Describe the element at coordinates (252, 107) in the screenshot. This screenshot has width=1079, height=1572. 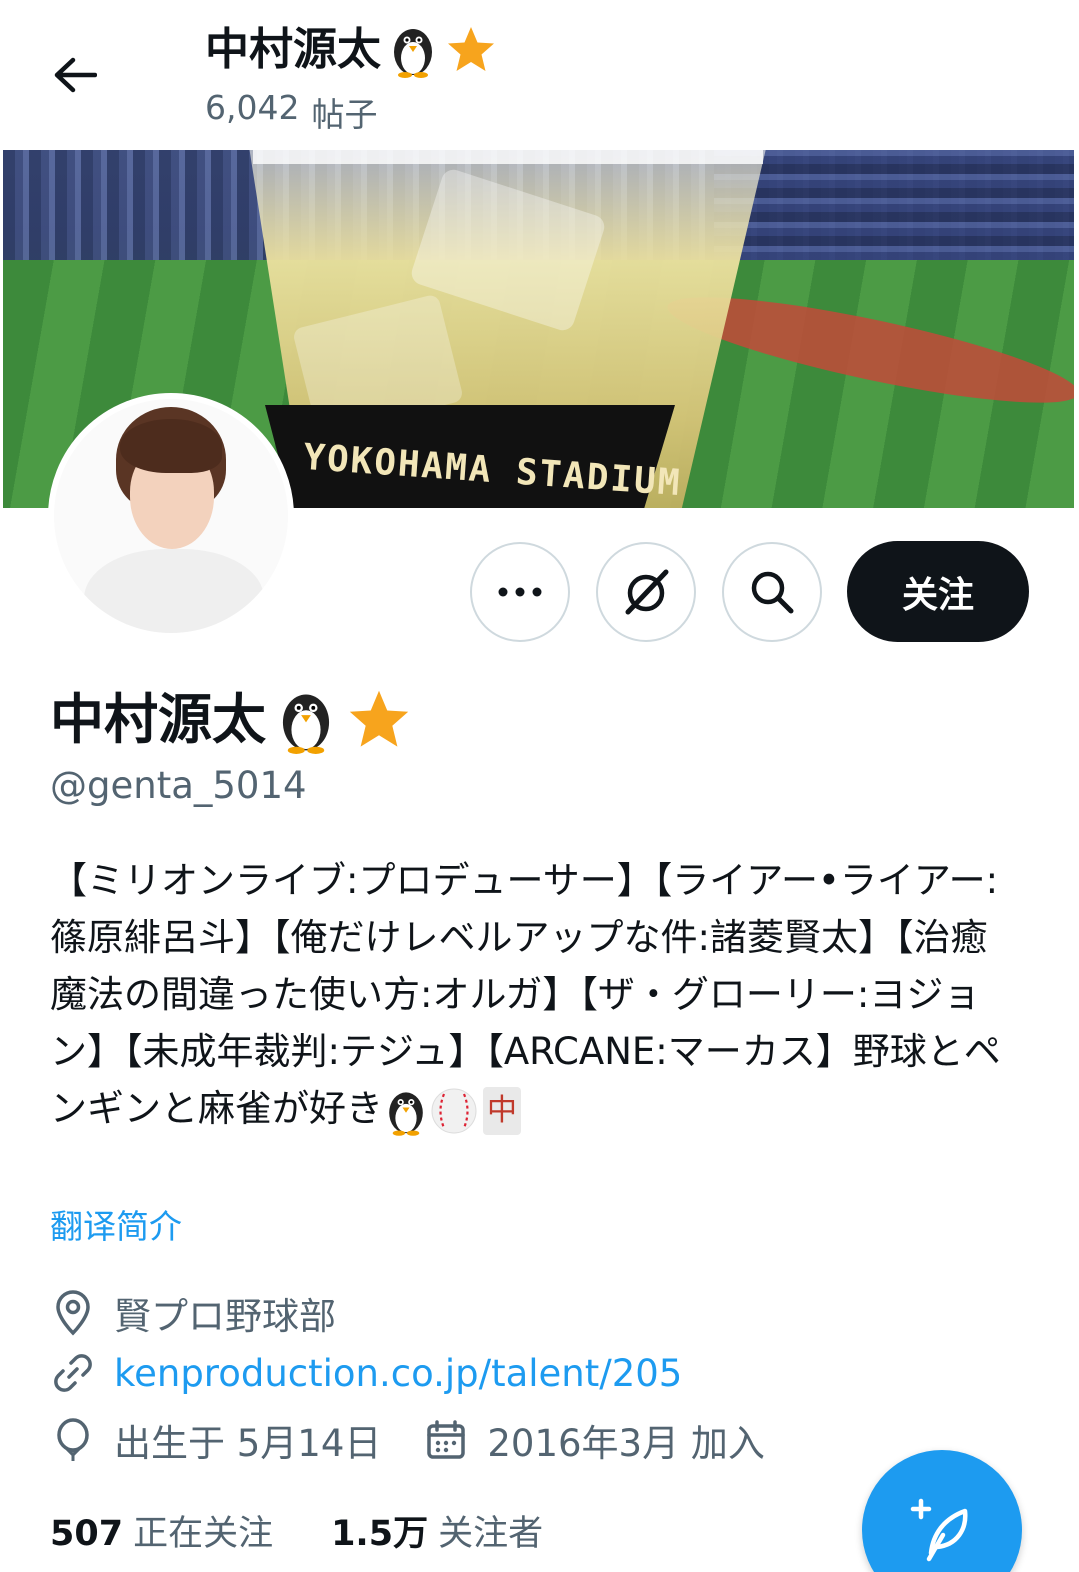
I see `post-count: 6,042` at that location.